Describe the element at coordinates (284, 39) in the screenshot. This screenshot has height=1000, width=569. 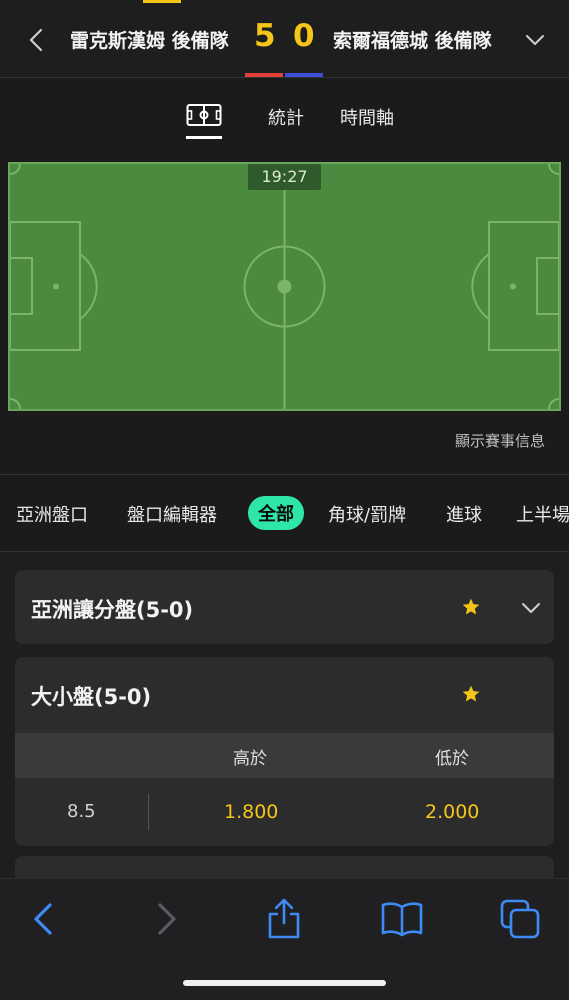
I see `match-header: 雷克斯漢姆 後備隊 5 0 索爾福德城 後備隊` at that location.